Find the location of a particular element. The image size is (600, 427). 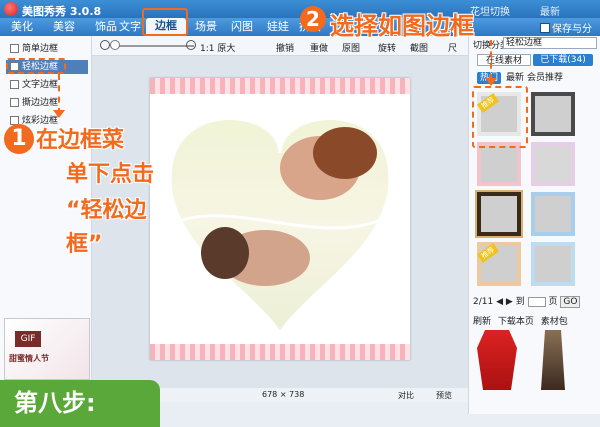

page-unit-label: 页 is located at coordinates (553, 302).